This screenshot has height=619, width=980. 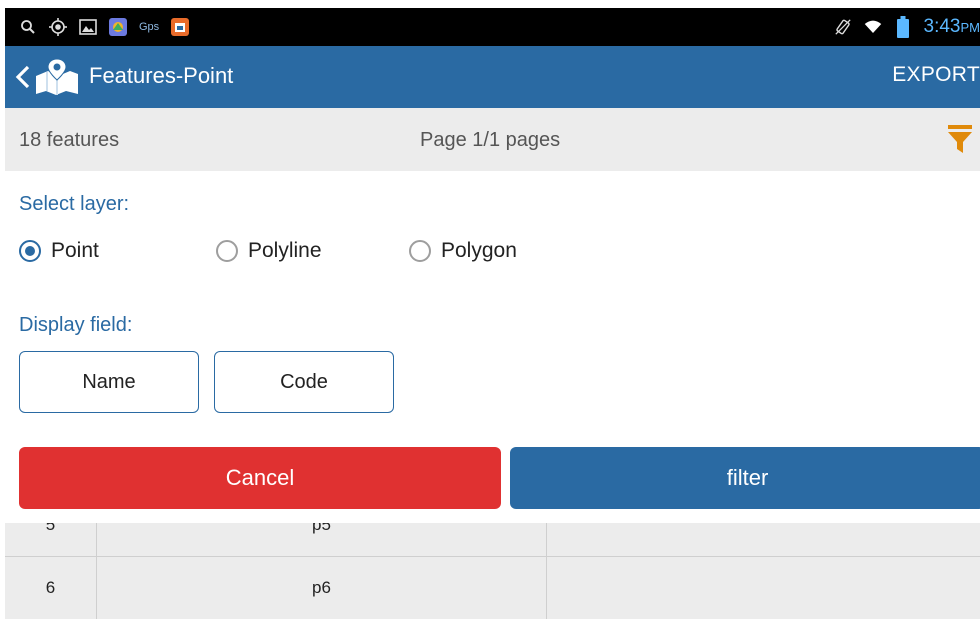 I want to click on table-row: 6 p6, so click(x=492, y=588).